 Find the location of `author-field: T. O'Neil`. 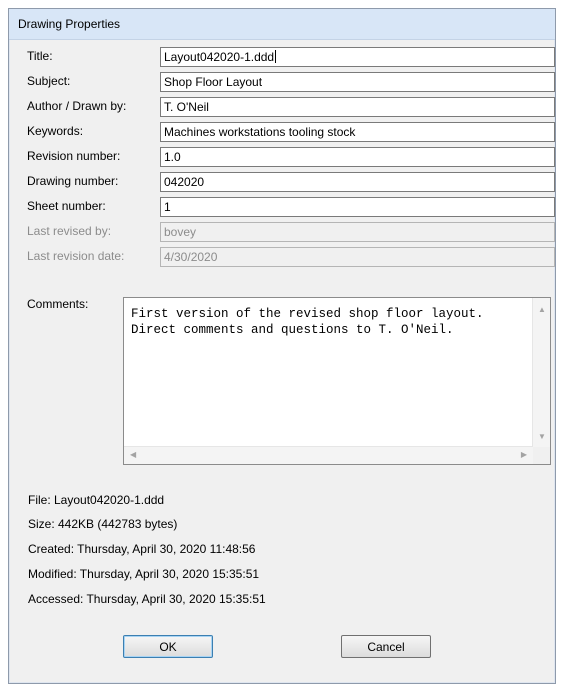

author-field: T. O'Neil is located at coordinates (357, 107).